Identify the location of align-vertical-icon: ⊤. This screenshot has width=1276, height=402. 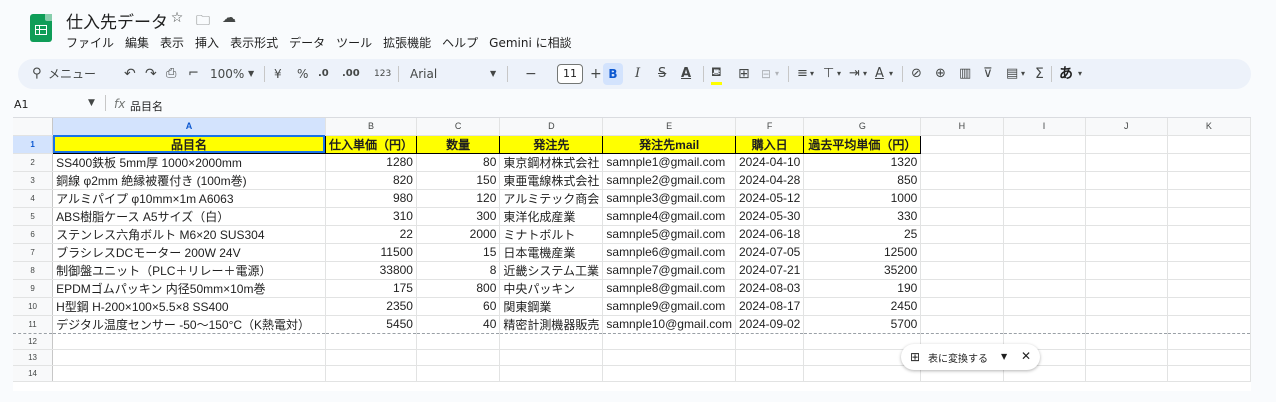
(828, 74).